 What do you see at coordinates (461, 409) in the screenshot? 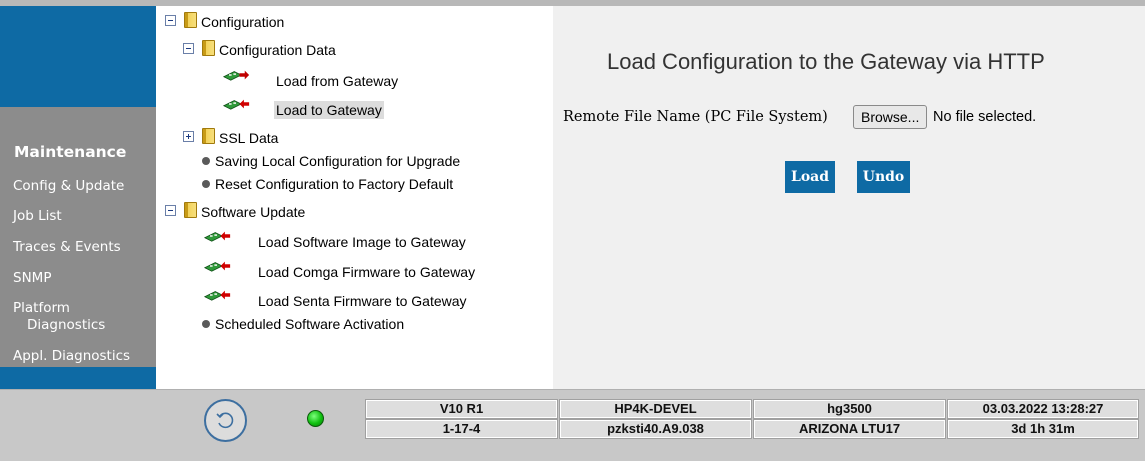
I see `status-version: V10 R1` at bounding box center [461, 409].